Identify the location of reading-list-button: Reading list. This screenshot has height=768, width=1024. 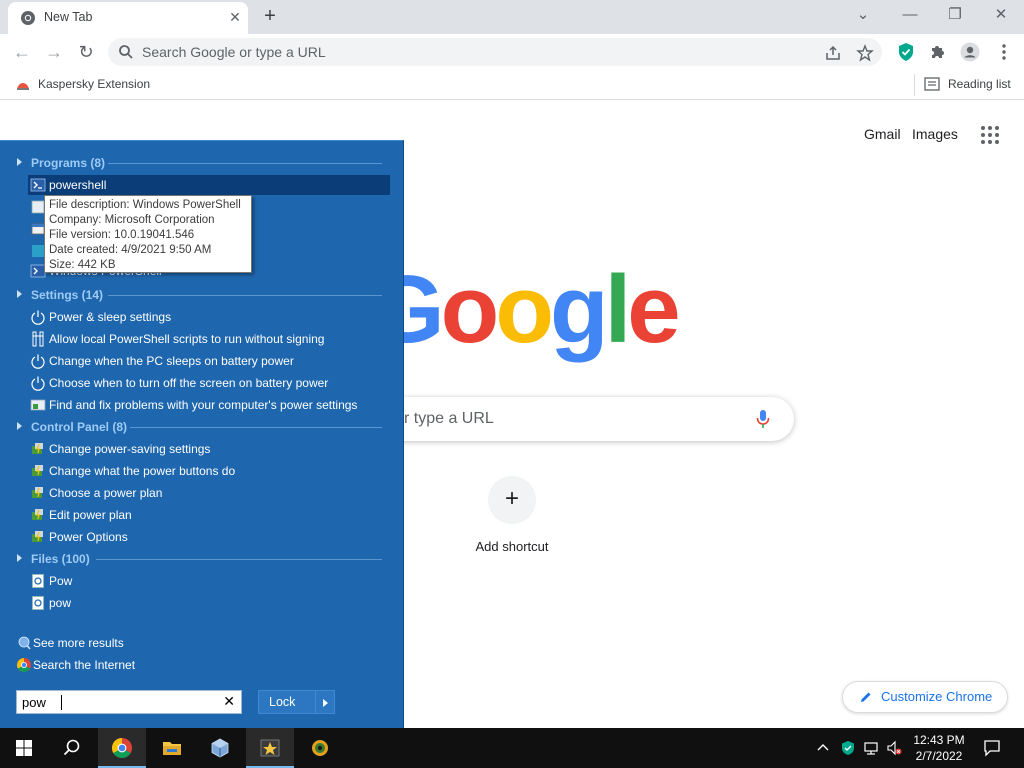
(979, 84).